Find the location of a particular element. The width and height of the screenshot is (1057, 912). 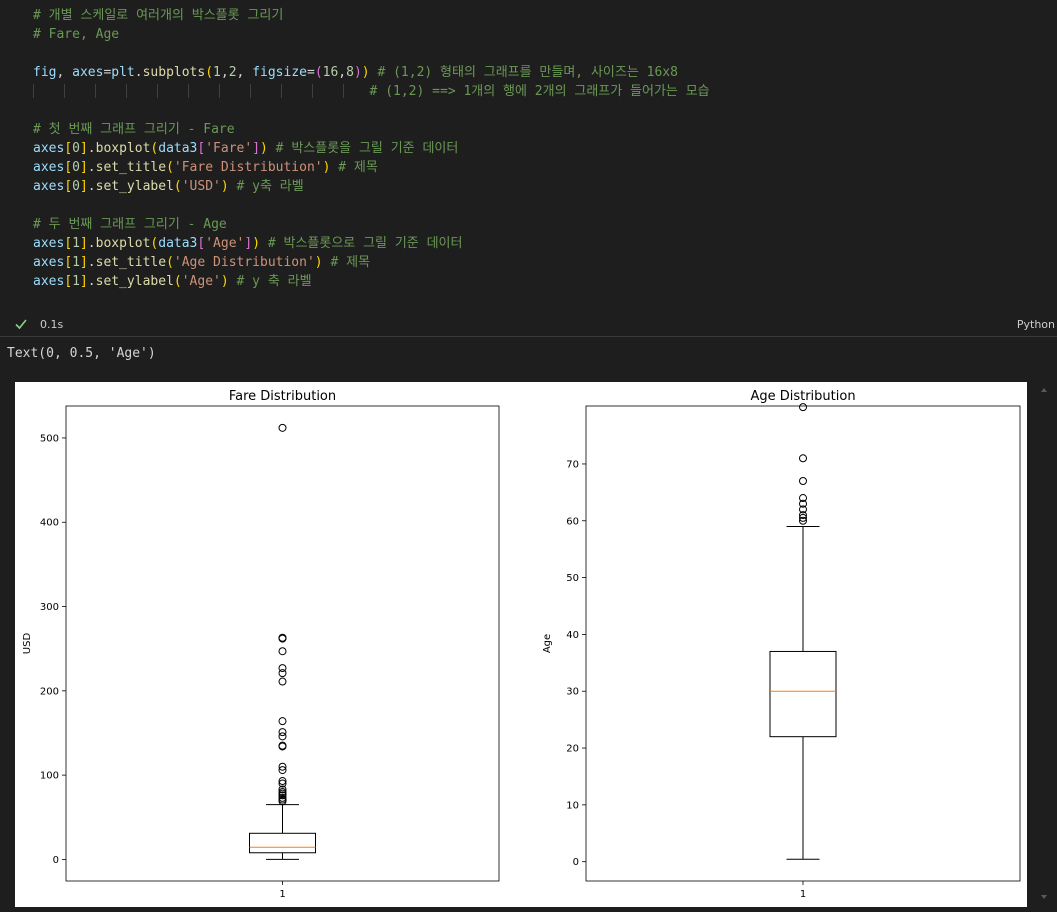

code-token: # y축 라벨 is located at coordinates (270, 186).